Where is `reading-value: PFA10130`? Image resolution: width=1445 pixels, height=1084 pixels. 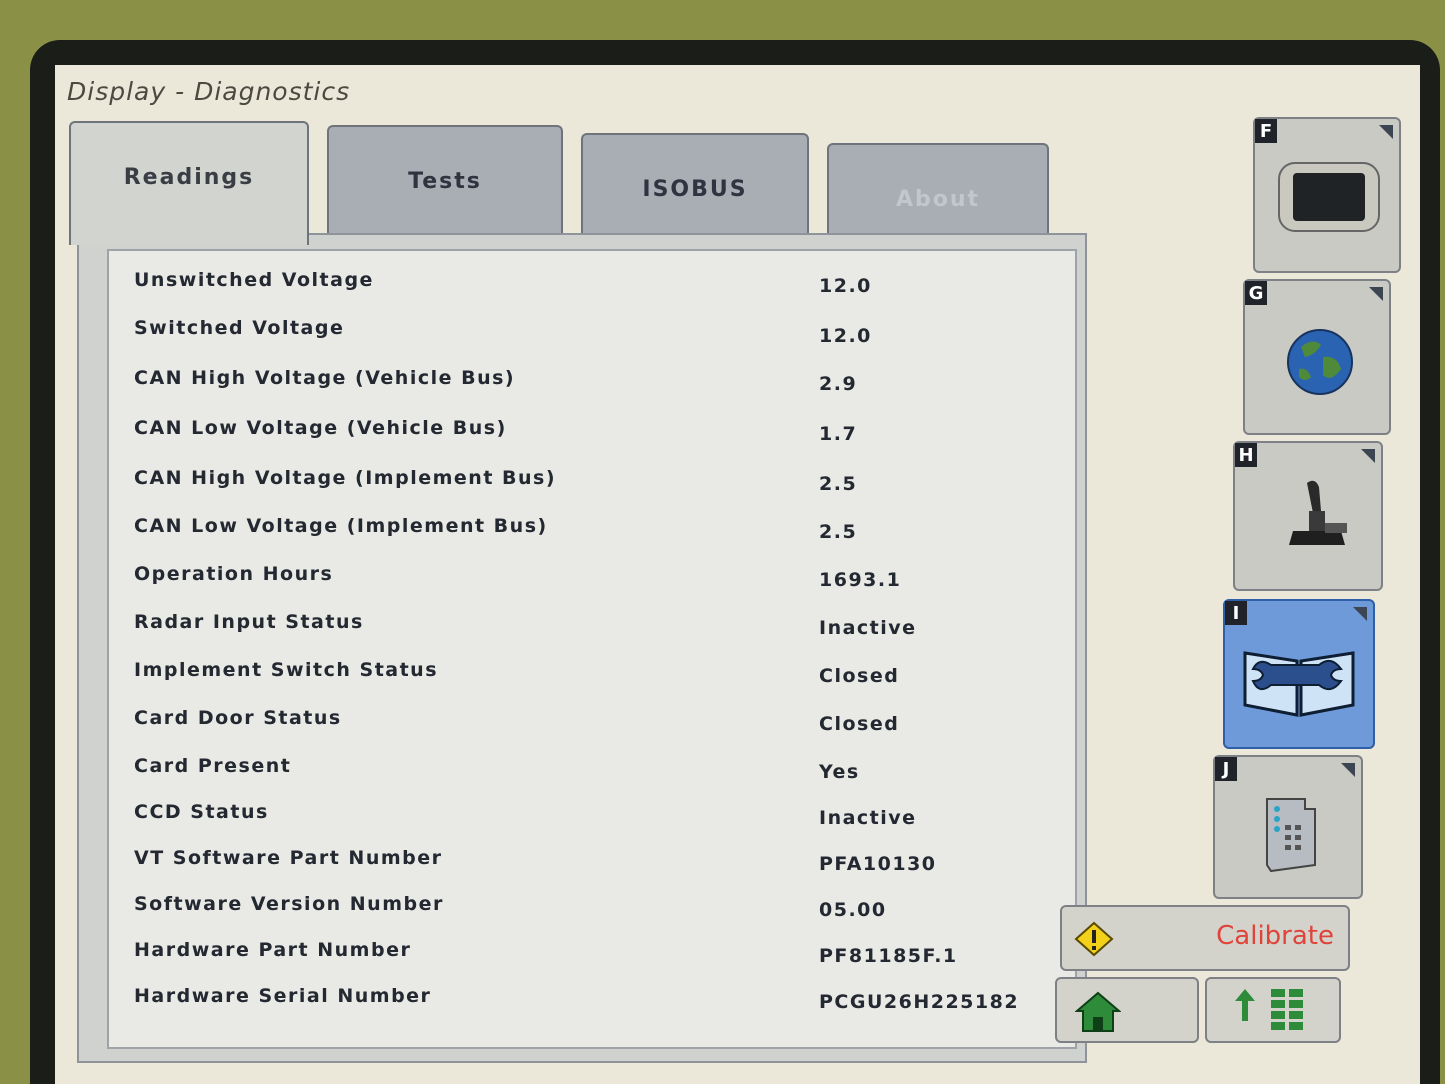
reading-value: PFA10130 is located at coordinates (878, 864).